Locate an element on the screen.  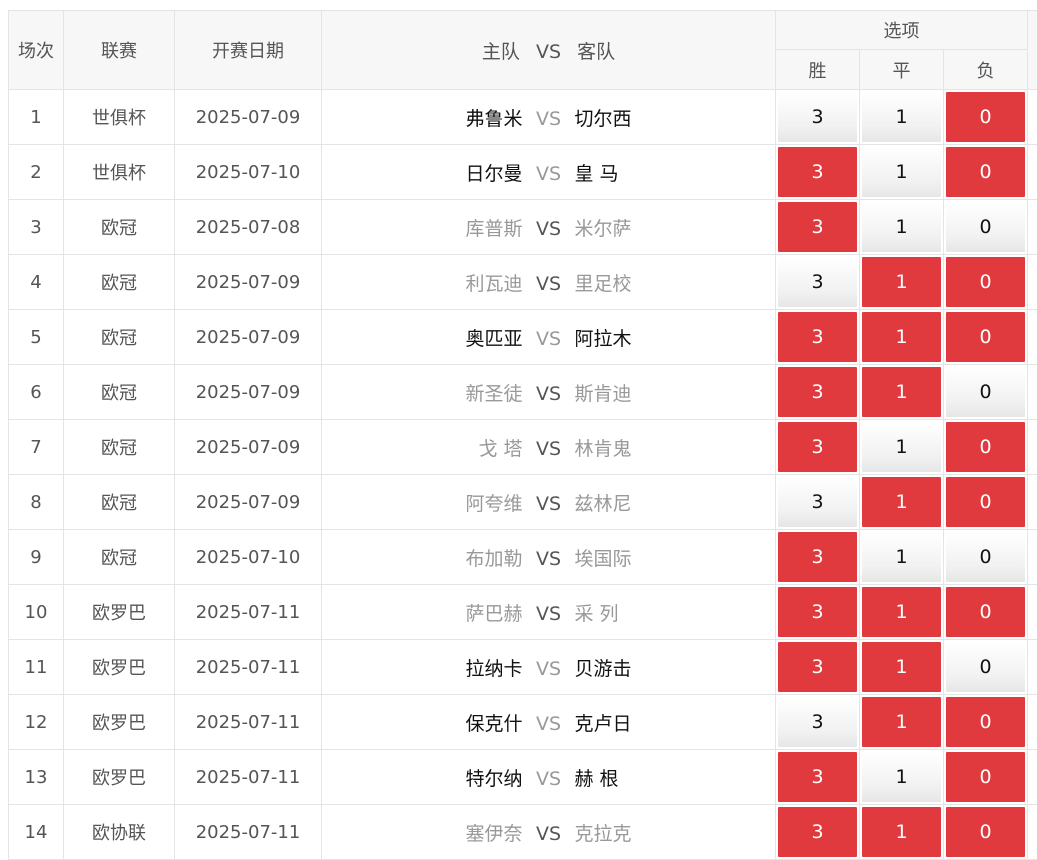
home-team: 库普斯 is located at coordinates (425, 227).